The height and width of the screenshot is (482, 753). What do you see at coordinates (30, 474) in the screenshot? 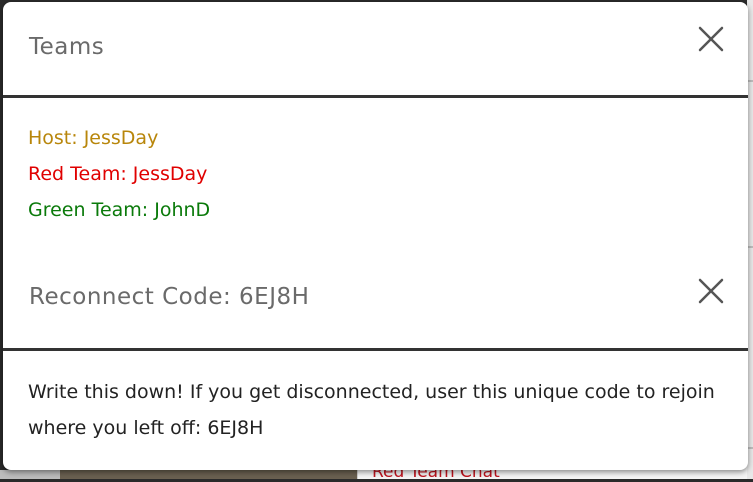
I see `background-panel-left` at bounding box center [30, 474].